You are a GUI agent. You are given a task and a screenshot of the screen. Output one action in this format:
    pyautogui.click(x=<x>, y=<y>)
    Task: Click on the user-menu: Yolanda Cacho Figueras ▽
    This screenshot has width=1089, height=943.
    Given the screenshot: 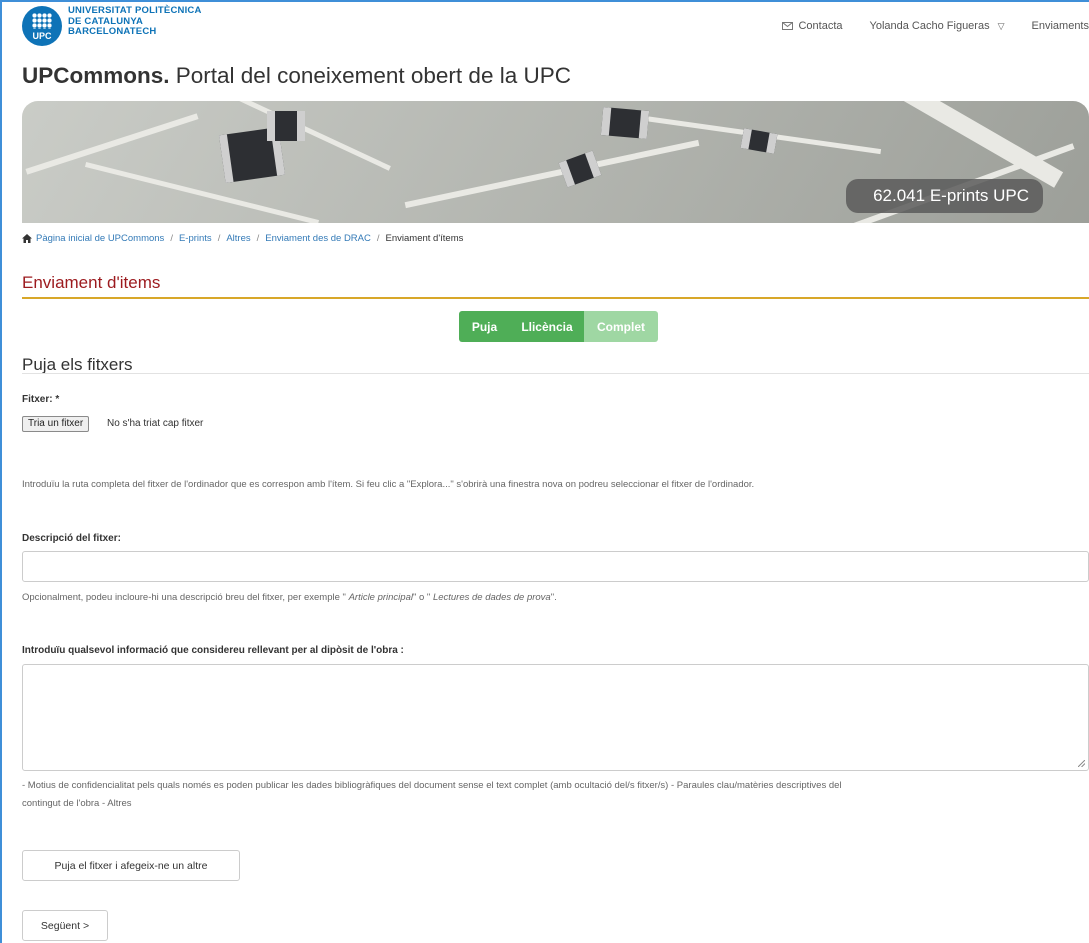 What is the action you would take?
    pyautogui.click(x=937, y=26)
    